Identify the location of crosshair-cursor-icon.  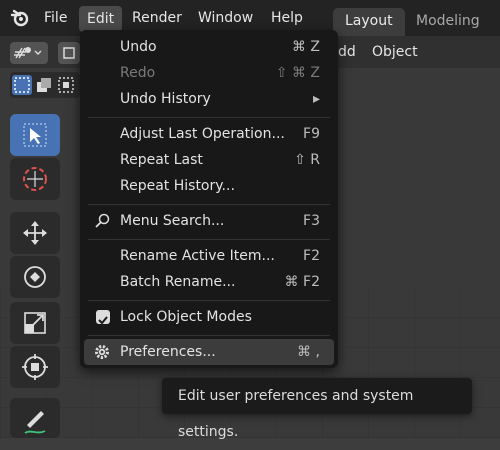
(35, 179).